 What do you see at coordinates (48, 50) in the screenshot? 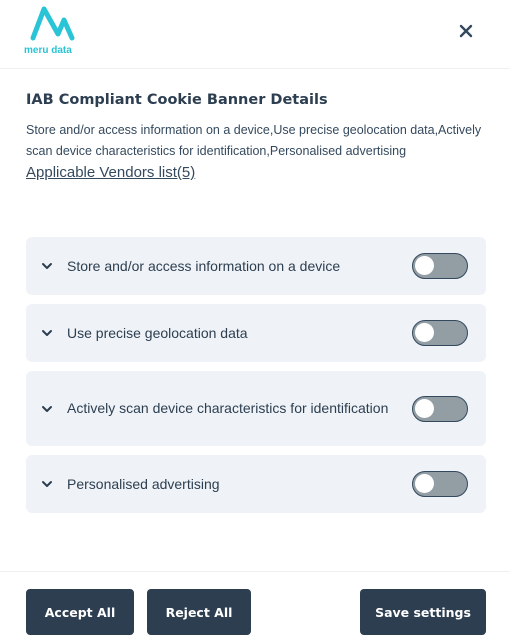
I see `logo-text: meru data` at bounding box center [48, 50].